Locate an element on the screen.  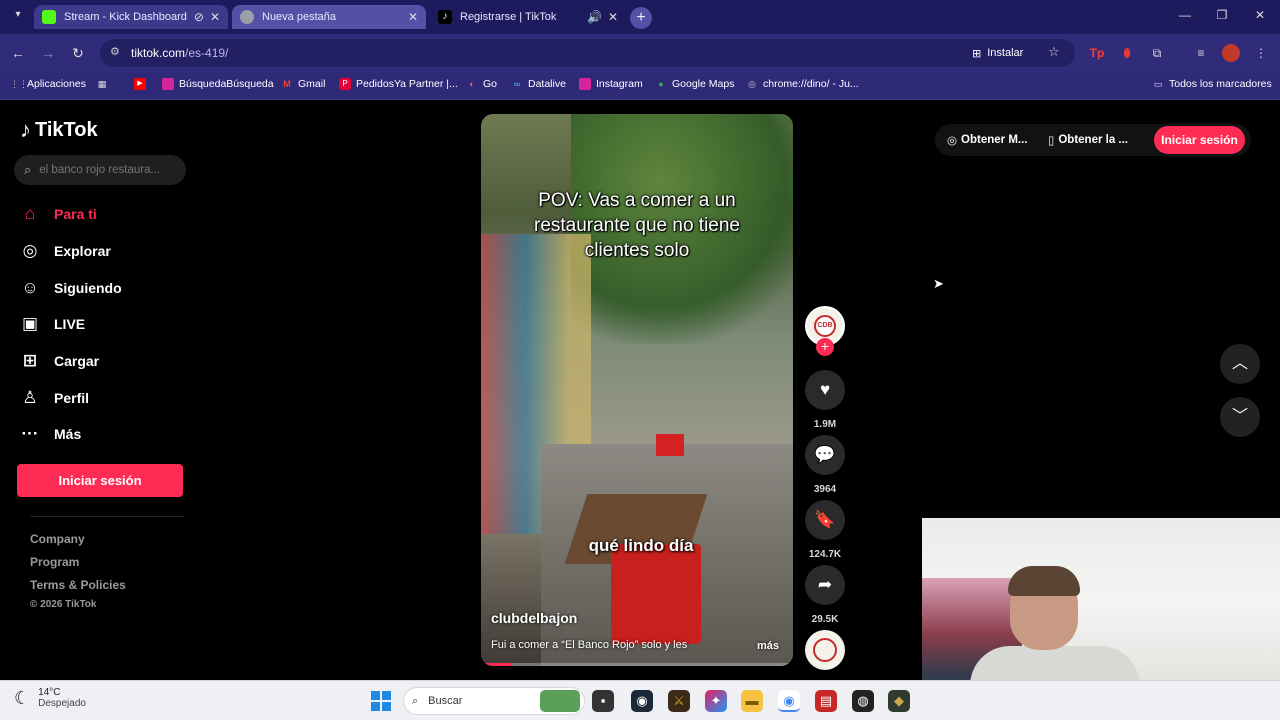
share-action: ➦ 29.5K is located at coordinates (825, 595).